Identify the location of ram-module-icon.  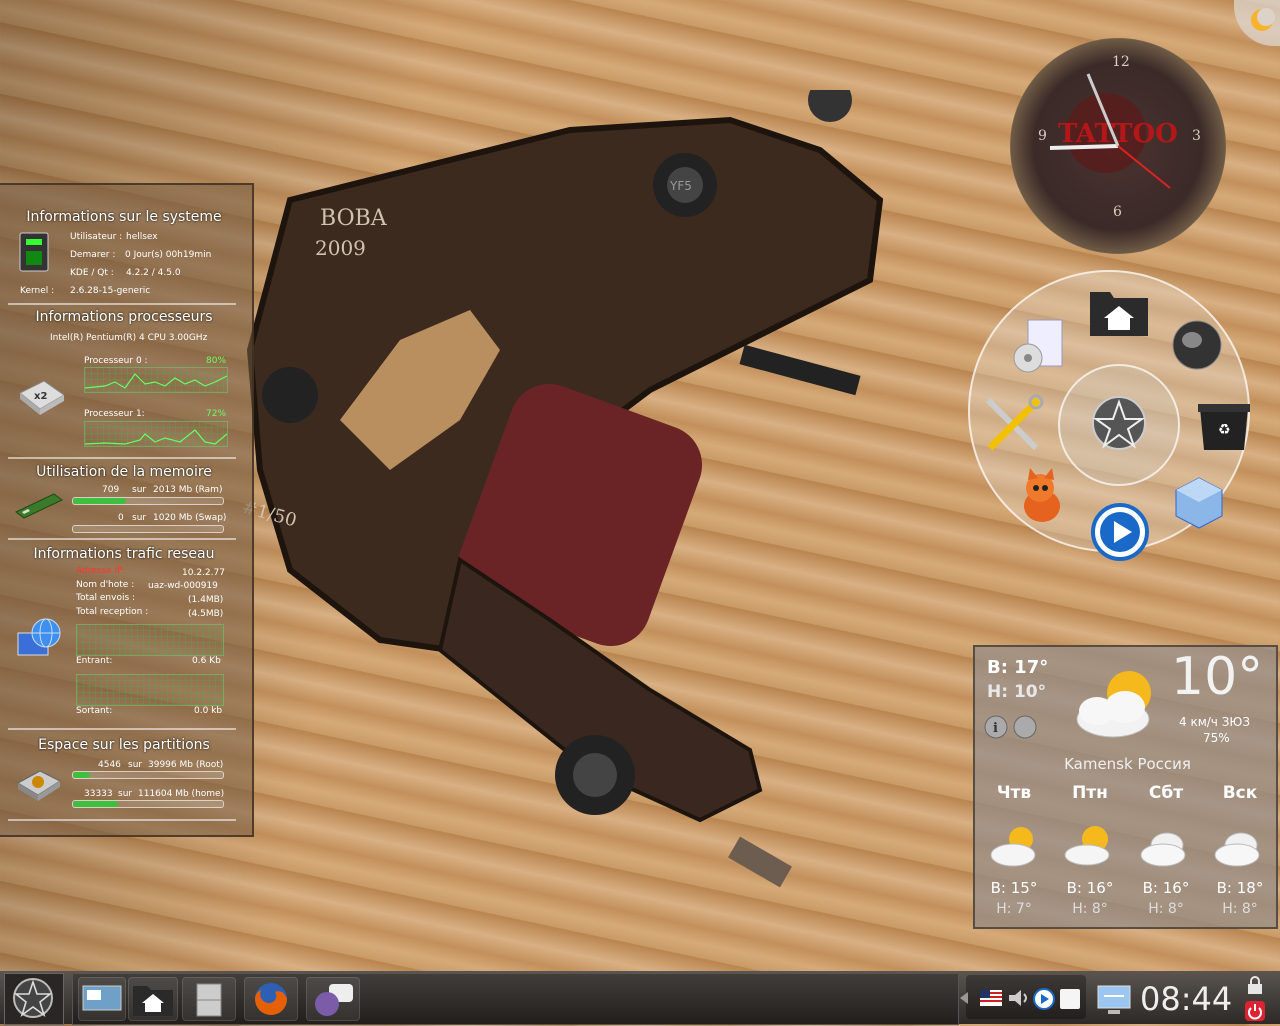
(39, 506).